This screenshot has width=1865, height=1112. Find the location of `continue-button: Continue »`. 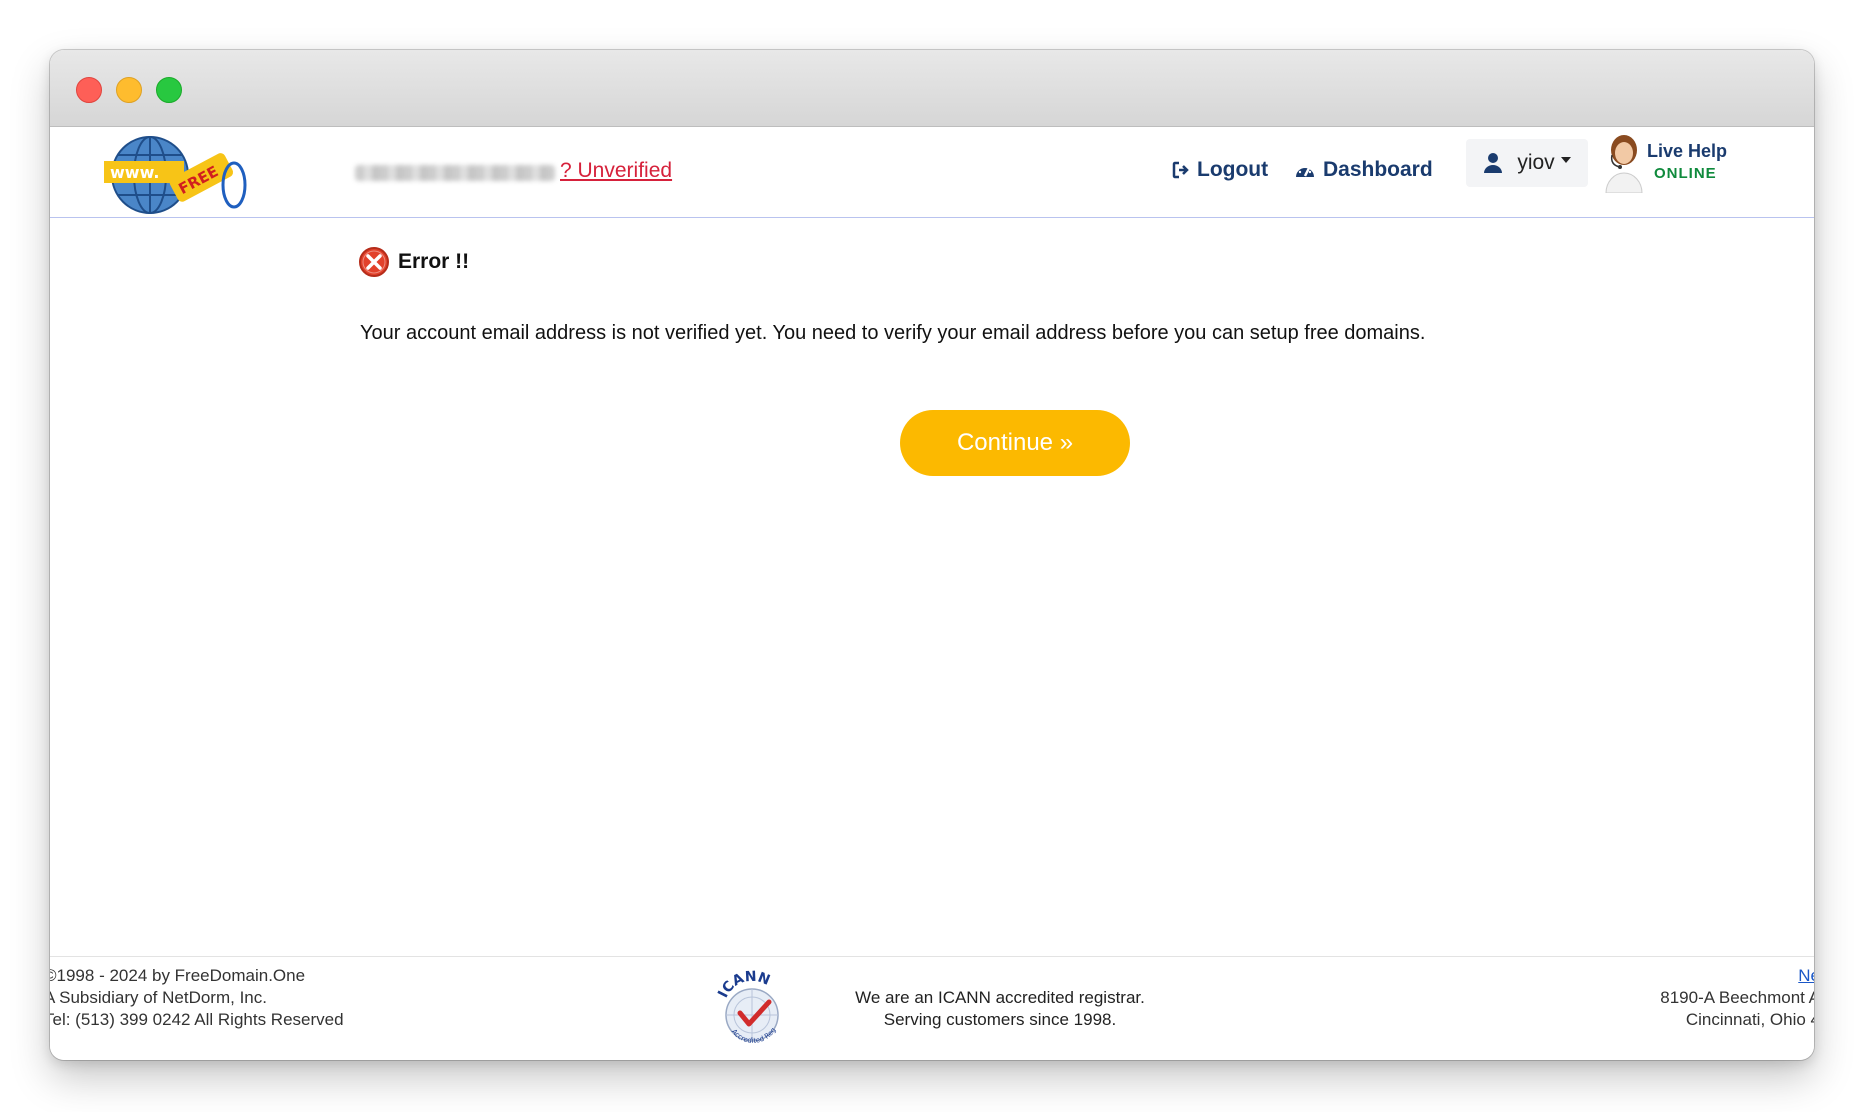

continue-button: Continue » is located at coordinates (1015, 443).